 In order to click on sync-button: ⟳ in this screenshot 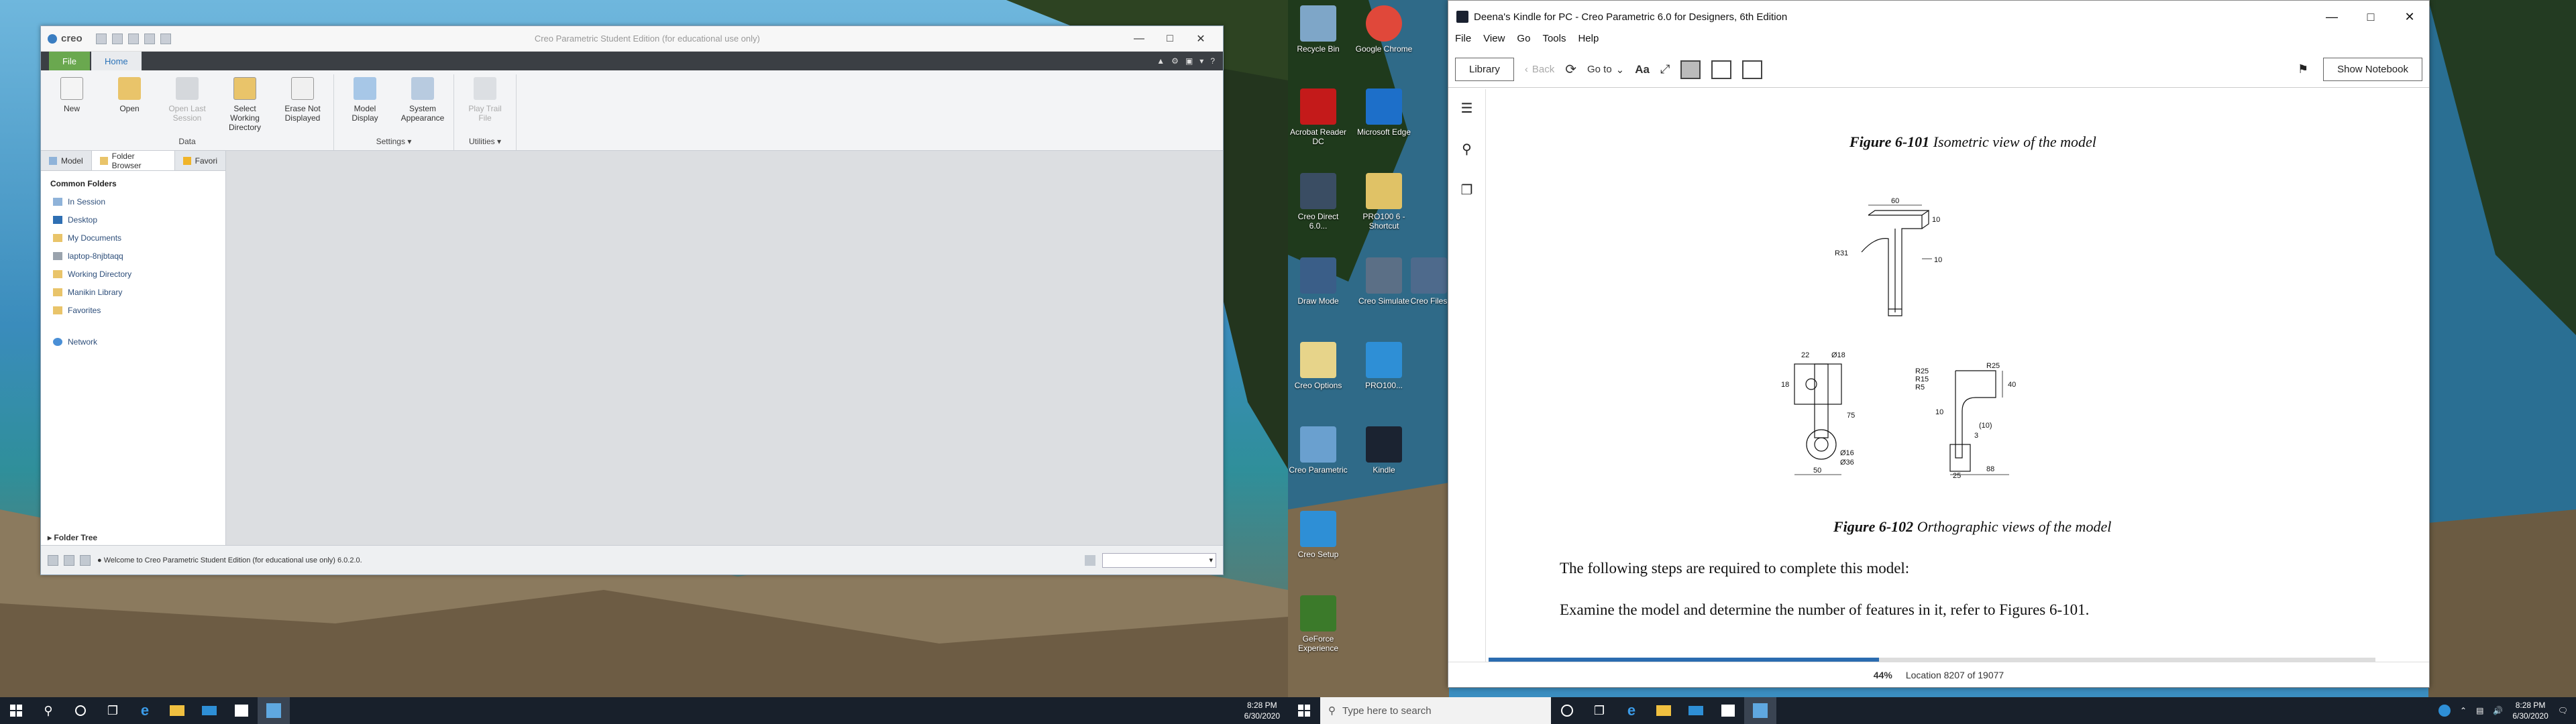, I will do `click(1570, 69)`.